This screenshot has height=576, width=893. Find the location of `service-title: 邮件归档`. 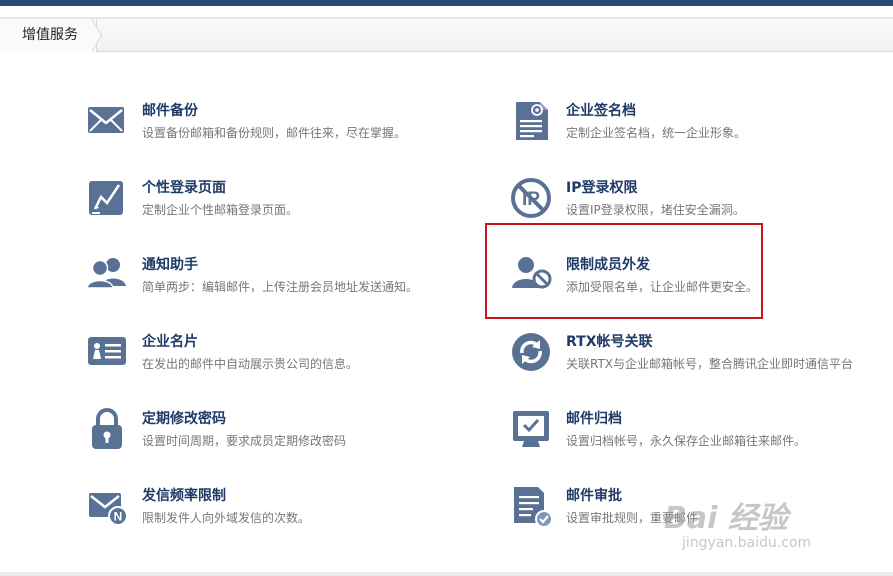

service-title: 邮件归档 is located at coordinates (594, 418).